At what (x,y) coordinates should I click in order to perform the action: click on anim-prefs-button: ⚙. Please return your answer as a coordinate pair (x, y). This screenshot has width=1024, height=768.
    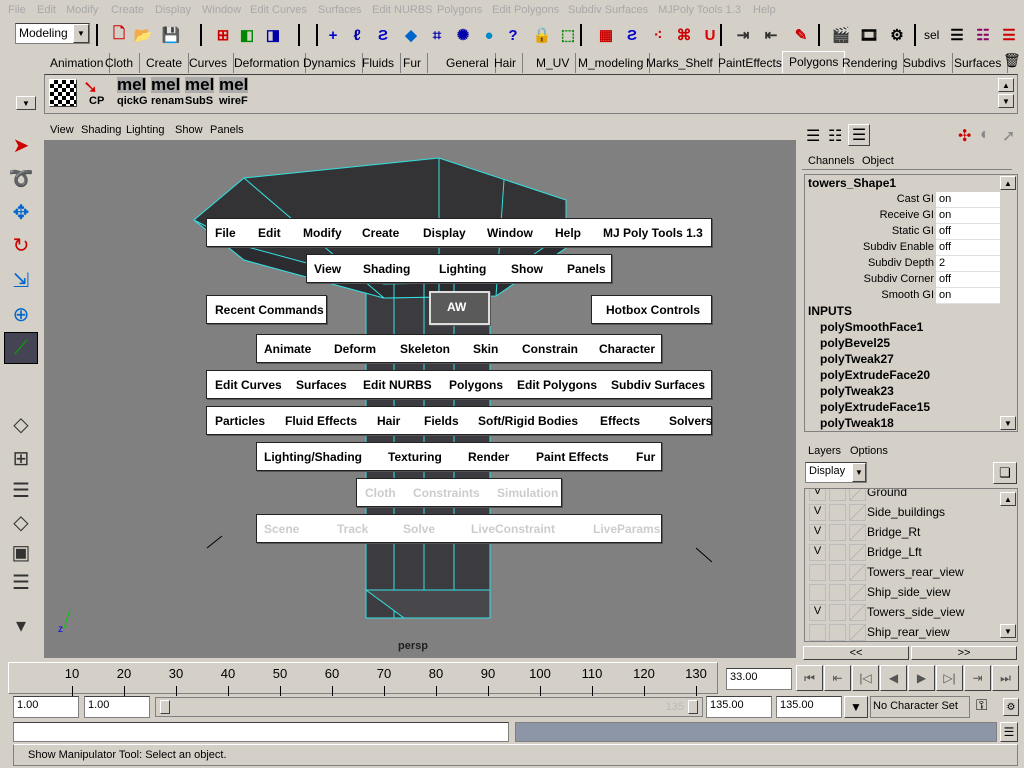
    Looking at the image, I should click on (1011, 707).